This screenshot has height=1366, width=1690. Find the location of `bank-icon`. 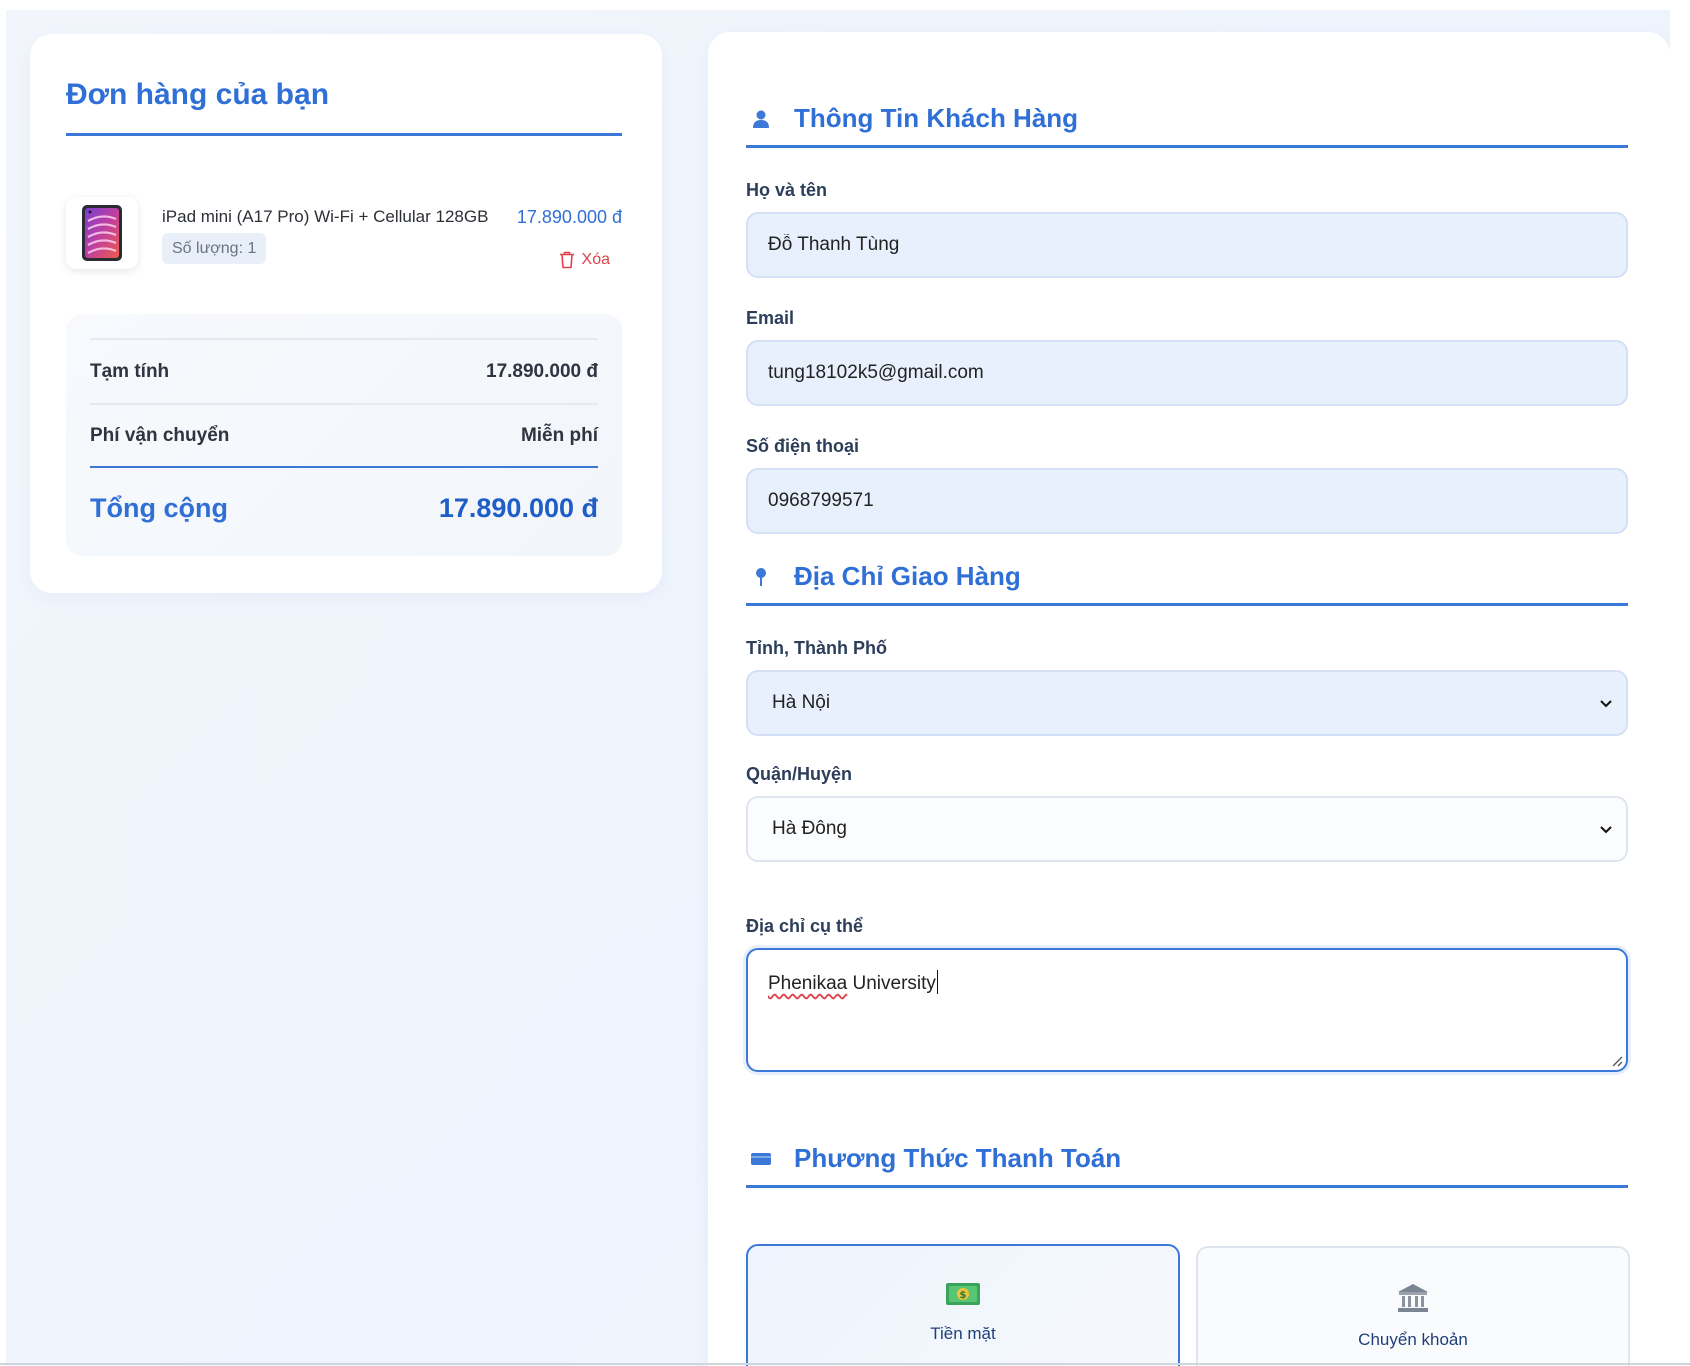

bank-icon is located at coordinates (1413, 1298).